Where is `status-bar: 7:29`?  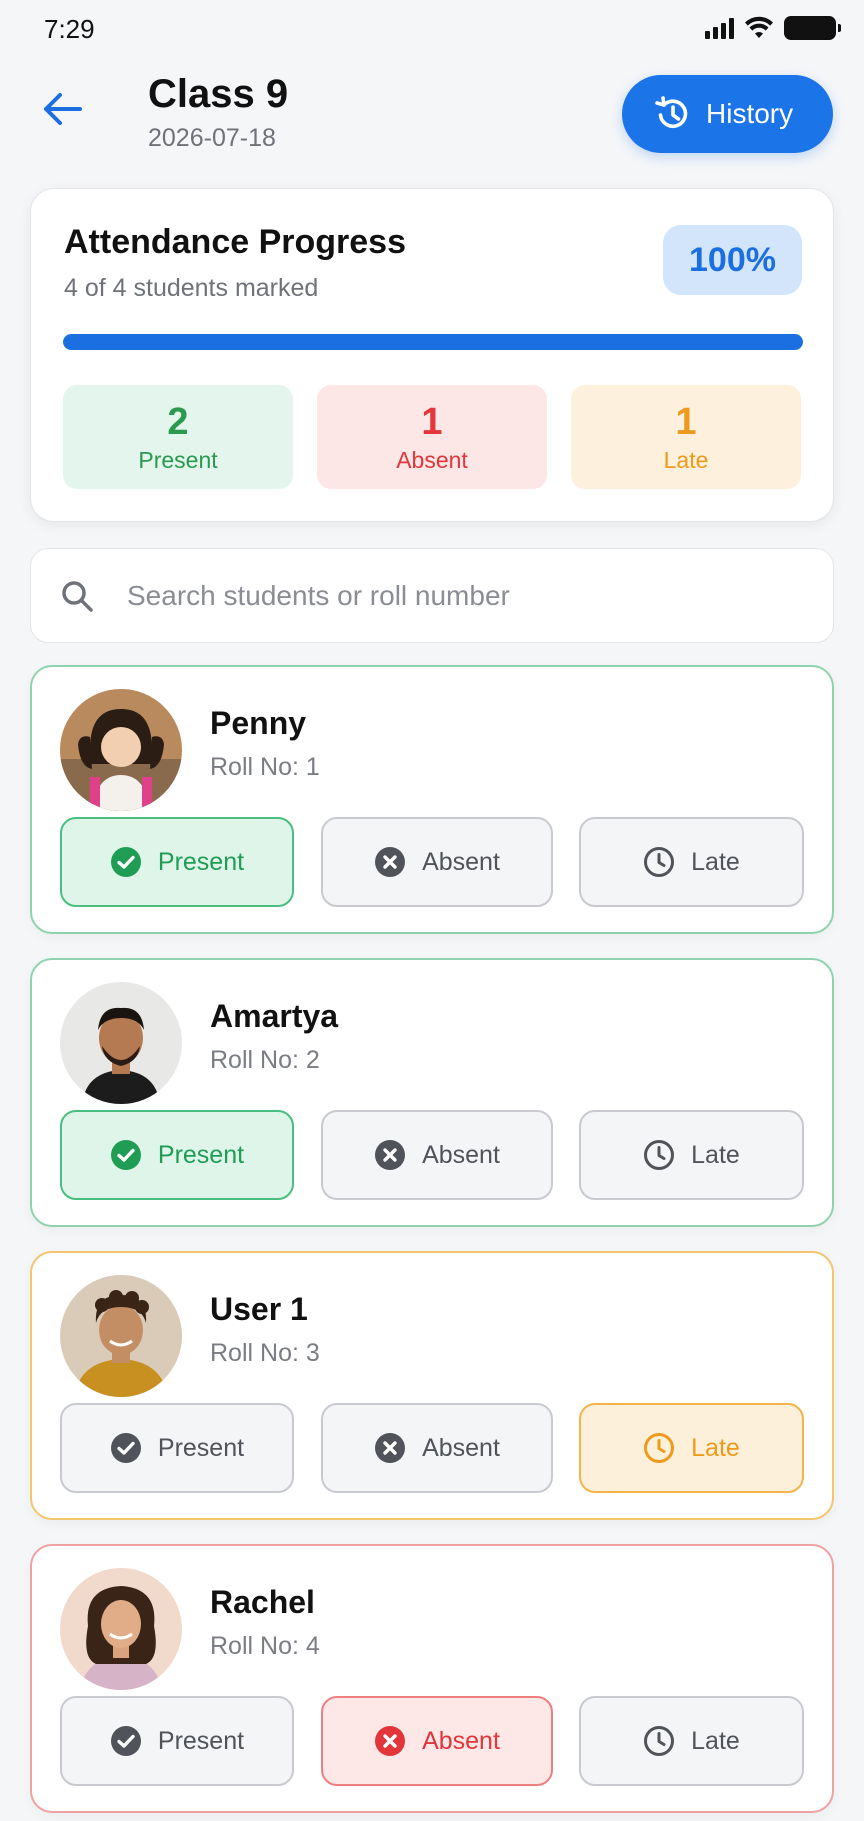 status-bar: 7:29 is located at coordinates (432, 28).